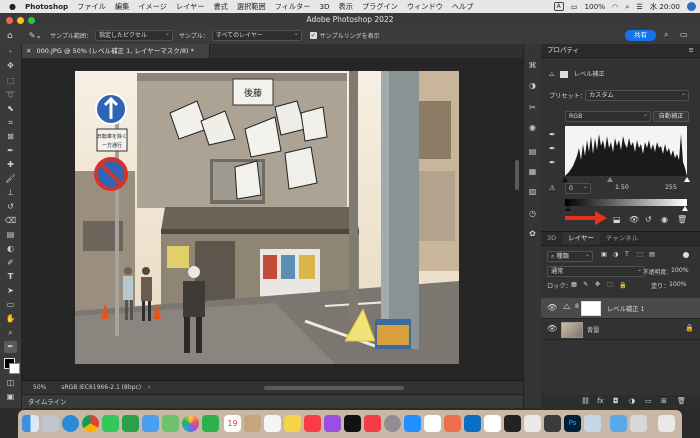  Describe the element at coordinates (558, 6) in the screenshot. I see `input-source-icon: A` at that location.